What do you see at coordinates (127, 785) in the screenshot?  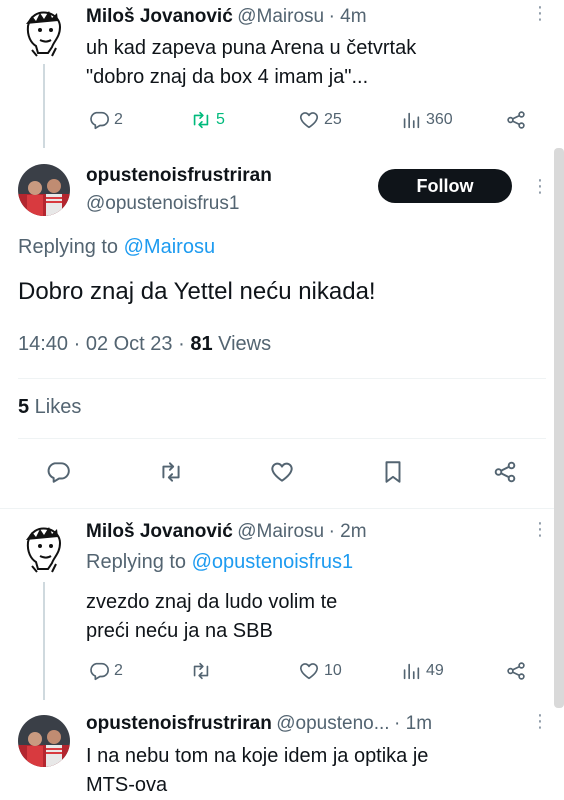 I see `tweet-text-line: MTS-ova` at bounding box center [127, 785].